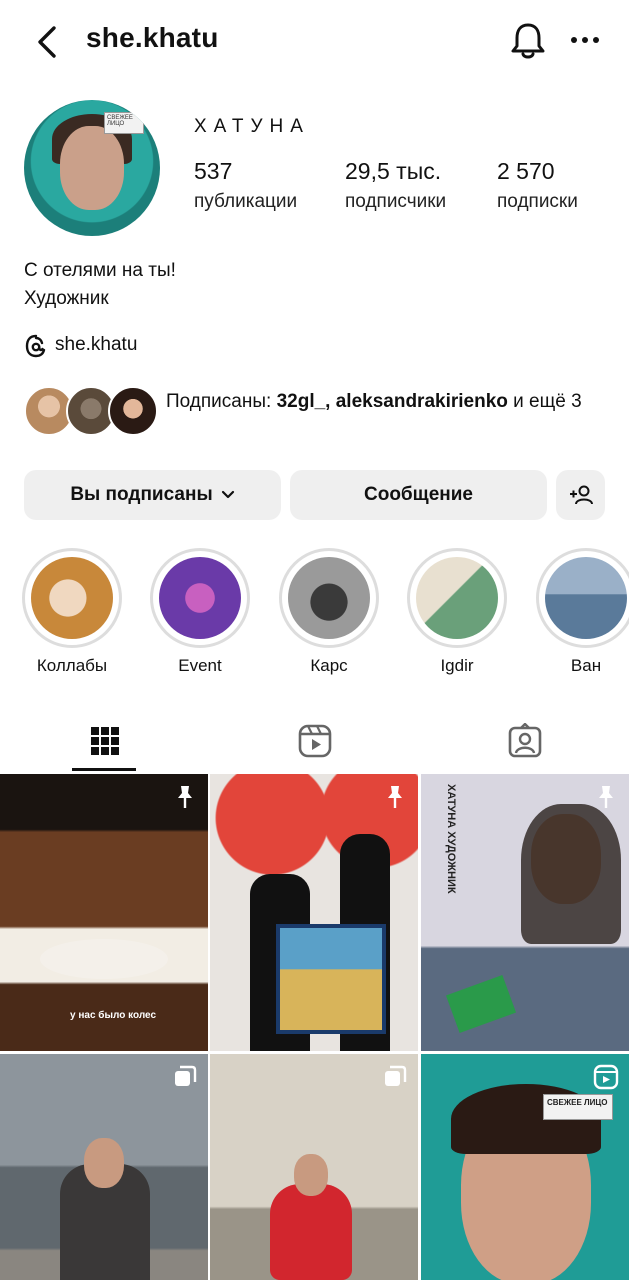 The image size is (629, 1280). Describe the element at coordinates (586, 665) in the screenshot. I see `highlight-label: Ван` at that location.